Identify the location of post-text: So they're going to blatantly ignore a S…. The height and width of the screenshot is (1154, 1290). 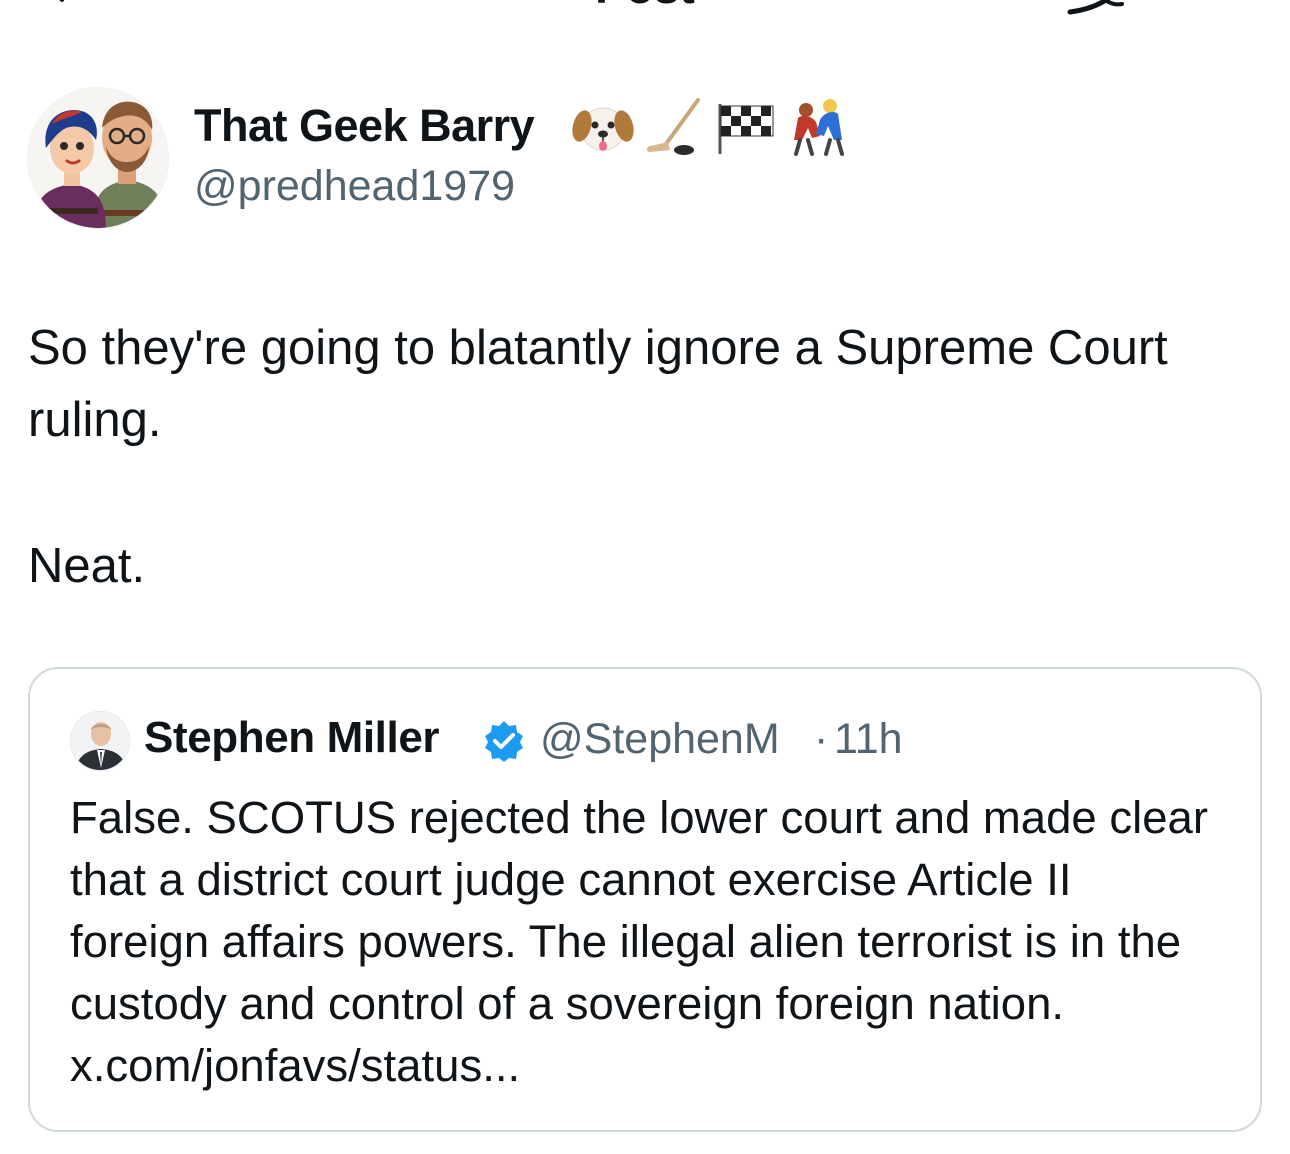
(598, 384).